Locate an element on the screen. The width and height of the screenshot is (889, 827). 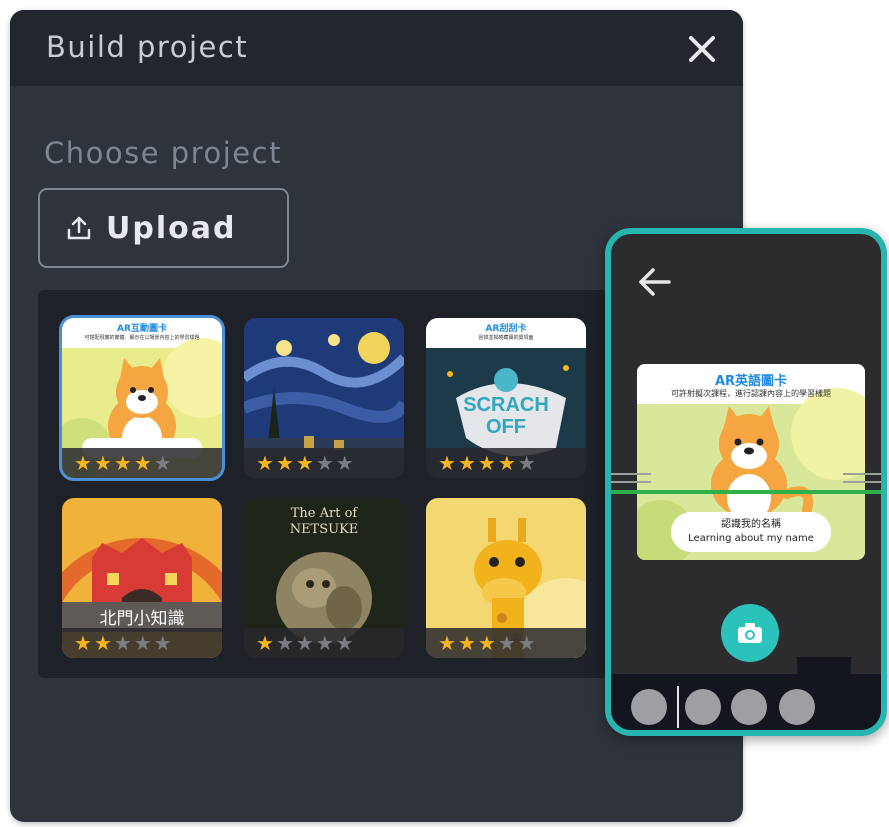
thumbnail-divider is located at coordinates (678, 707).